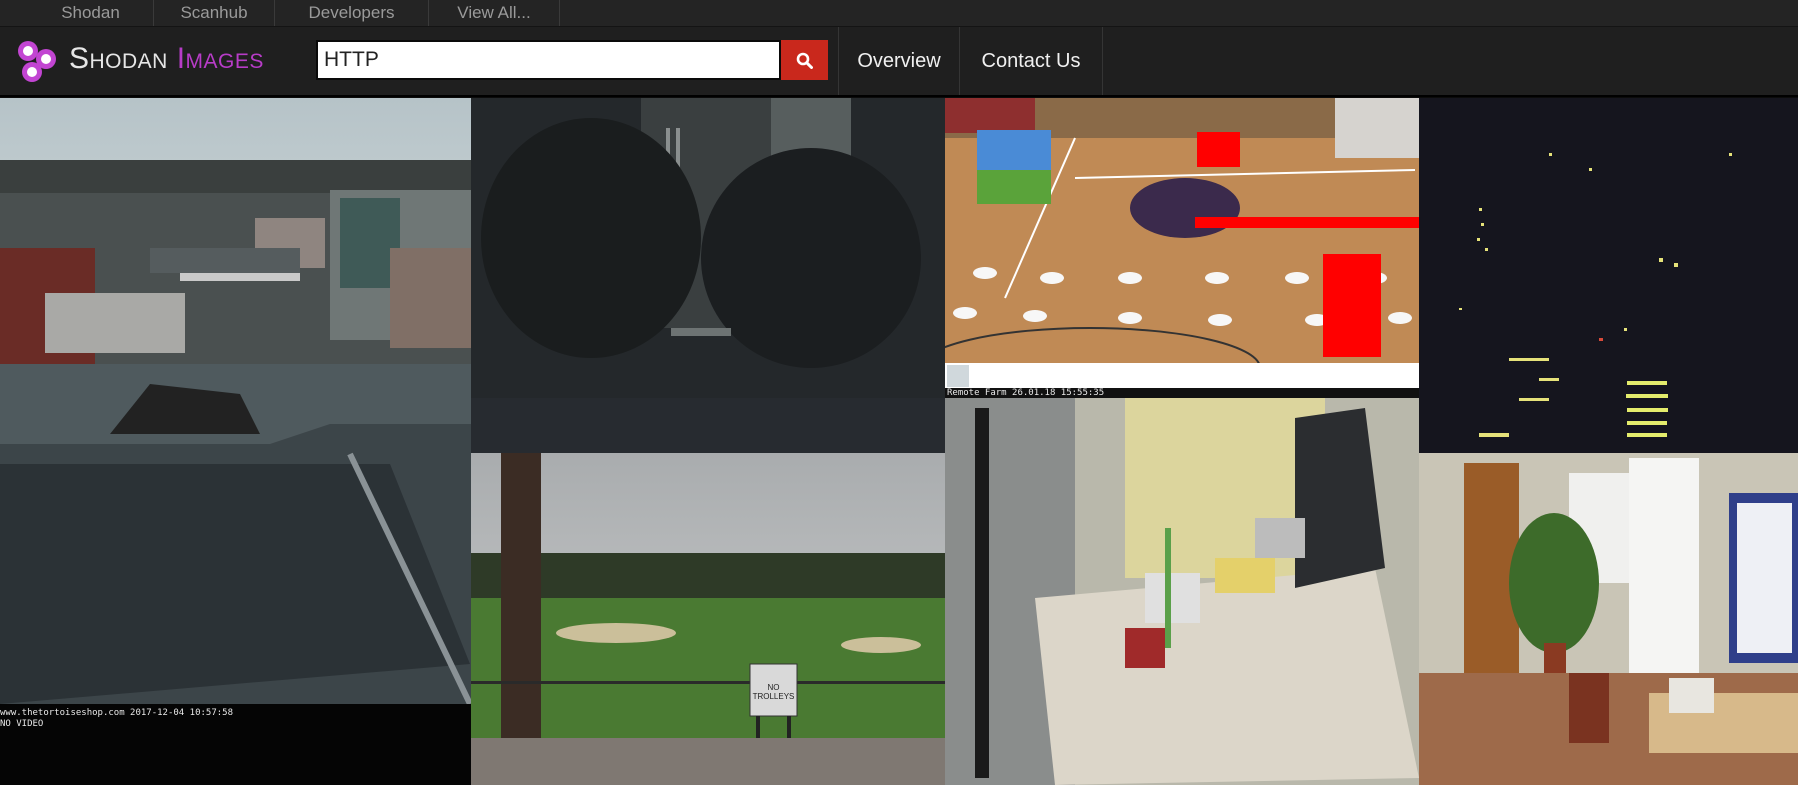 This screenshot has width=1798, height=785. I want to click on no-trolleys-sign: NO TROLLEYS, so click(773, 692).